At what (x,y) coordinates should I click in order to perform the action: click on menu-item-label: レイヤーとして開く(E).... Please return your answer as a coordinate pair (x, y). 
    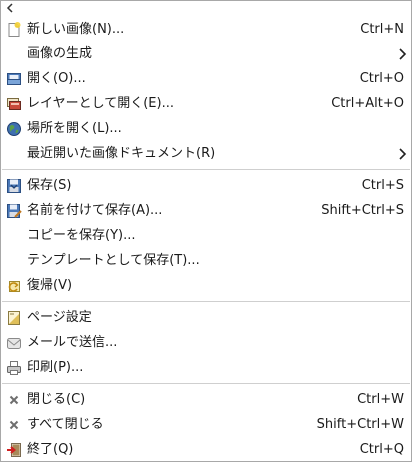
    Looking at the image, I should click on (100, 103).